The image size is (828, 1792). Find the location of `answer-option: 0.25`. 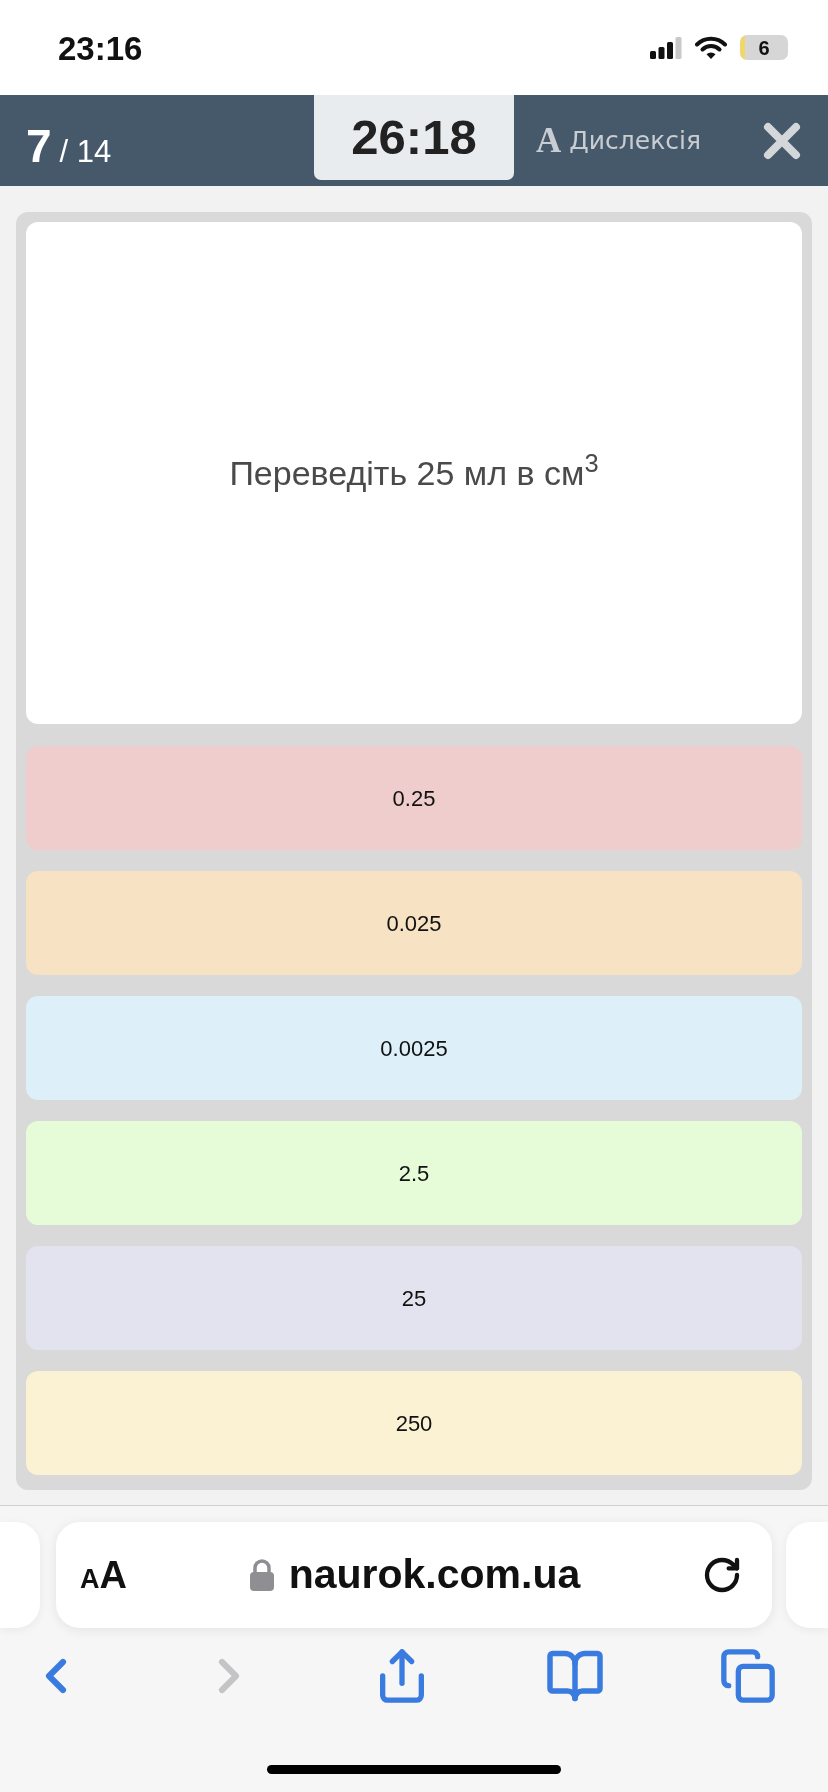

answer-option: 0.25 is located at coordinates (414, 798).